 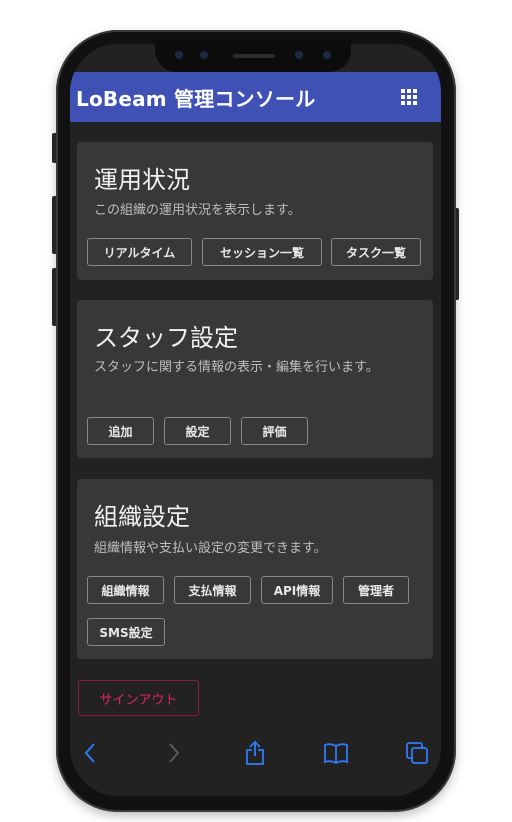 I want to click on forward-icon, so click(x=173, y=753).